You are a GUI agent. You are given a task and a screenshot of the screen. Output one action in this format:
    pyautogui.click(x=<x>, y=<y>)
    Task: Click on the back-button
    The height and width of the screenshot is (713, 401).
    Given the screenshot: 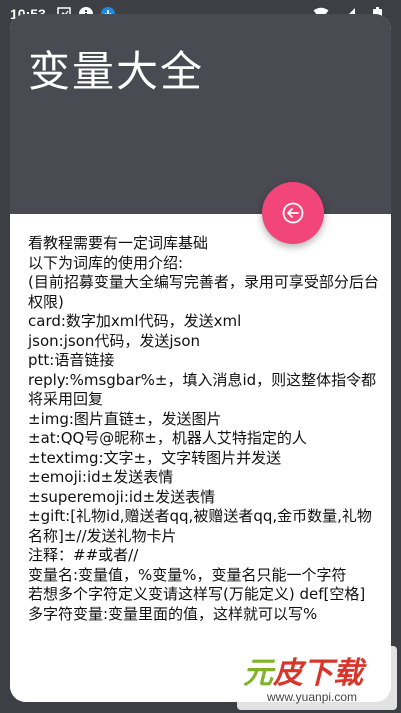 What is the action you would take?
    pyautogui.click(x=293, y=213)
    